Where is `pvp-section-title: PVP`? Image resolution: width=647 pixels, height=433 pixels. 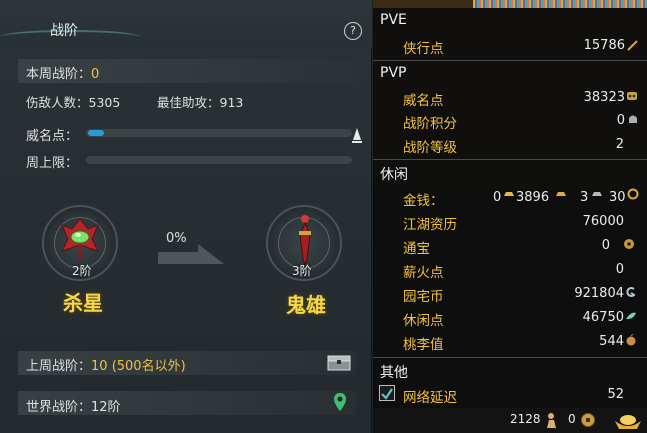 pvp-section-title: PVP is located at coordinates (393, 73).